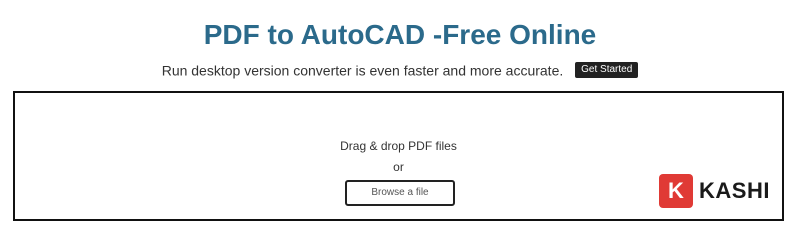 This screenshot has width=800, height=240. Describe the element at coordinates (398, 167) in the screenshot. I see `or-label: or` at that location.